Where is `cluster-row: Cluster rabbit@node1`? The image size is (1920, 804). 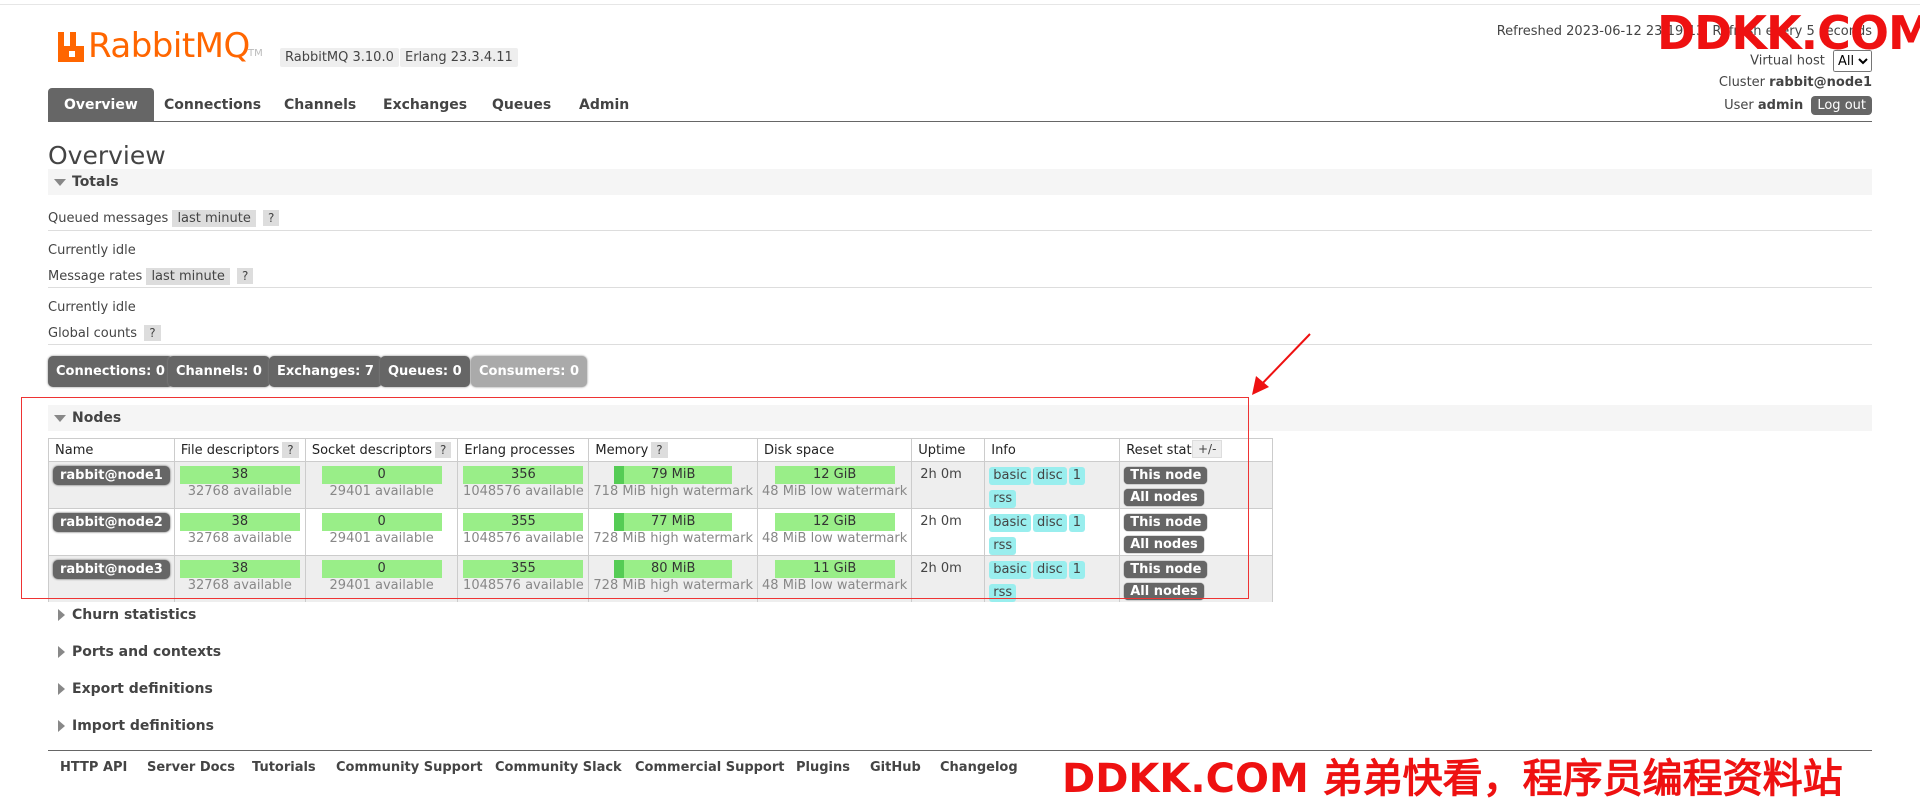
cluster-row: Cluster rabbit@node1 is located at coordinates (1772, 82).